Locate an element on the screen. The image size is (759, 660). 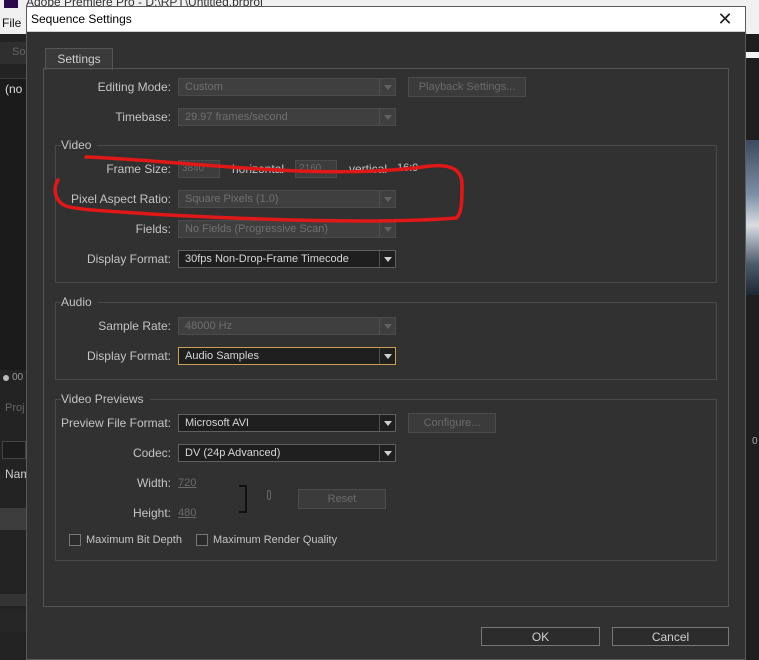
chain-link-icon is located at coordinates (269, 495).